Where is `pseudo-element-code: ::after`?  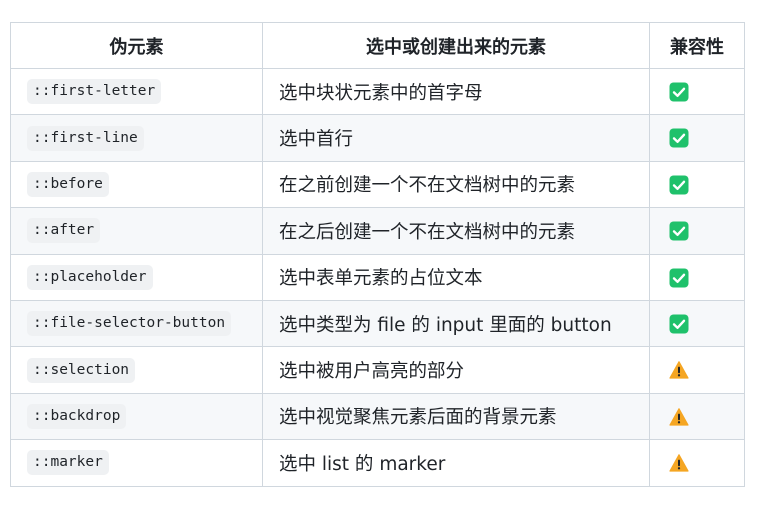
pseudo-element-code: ::after is located at coordinates (64, 231).